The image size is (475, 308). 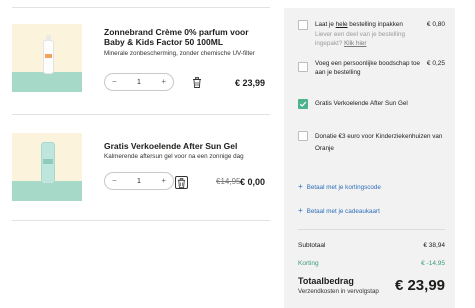 What do you see at coordinates (339, 210) in the screenshot?
I see `gift-card-link: + Betaal met je cadeaukaart` at bounding box center [339, 210].